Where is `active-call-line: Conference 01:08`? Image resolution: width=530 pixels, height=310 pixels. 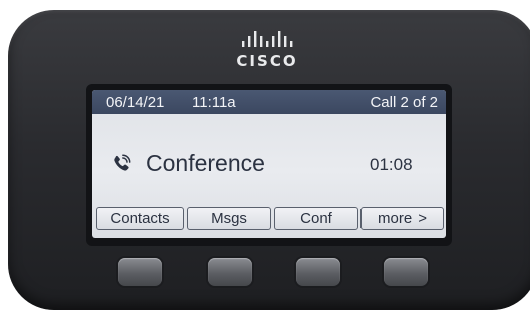 active-call-line: Conference 01:08 is located at coordinates (269, 165).